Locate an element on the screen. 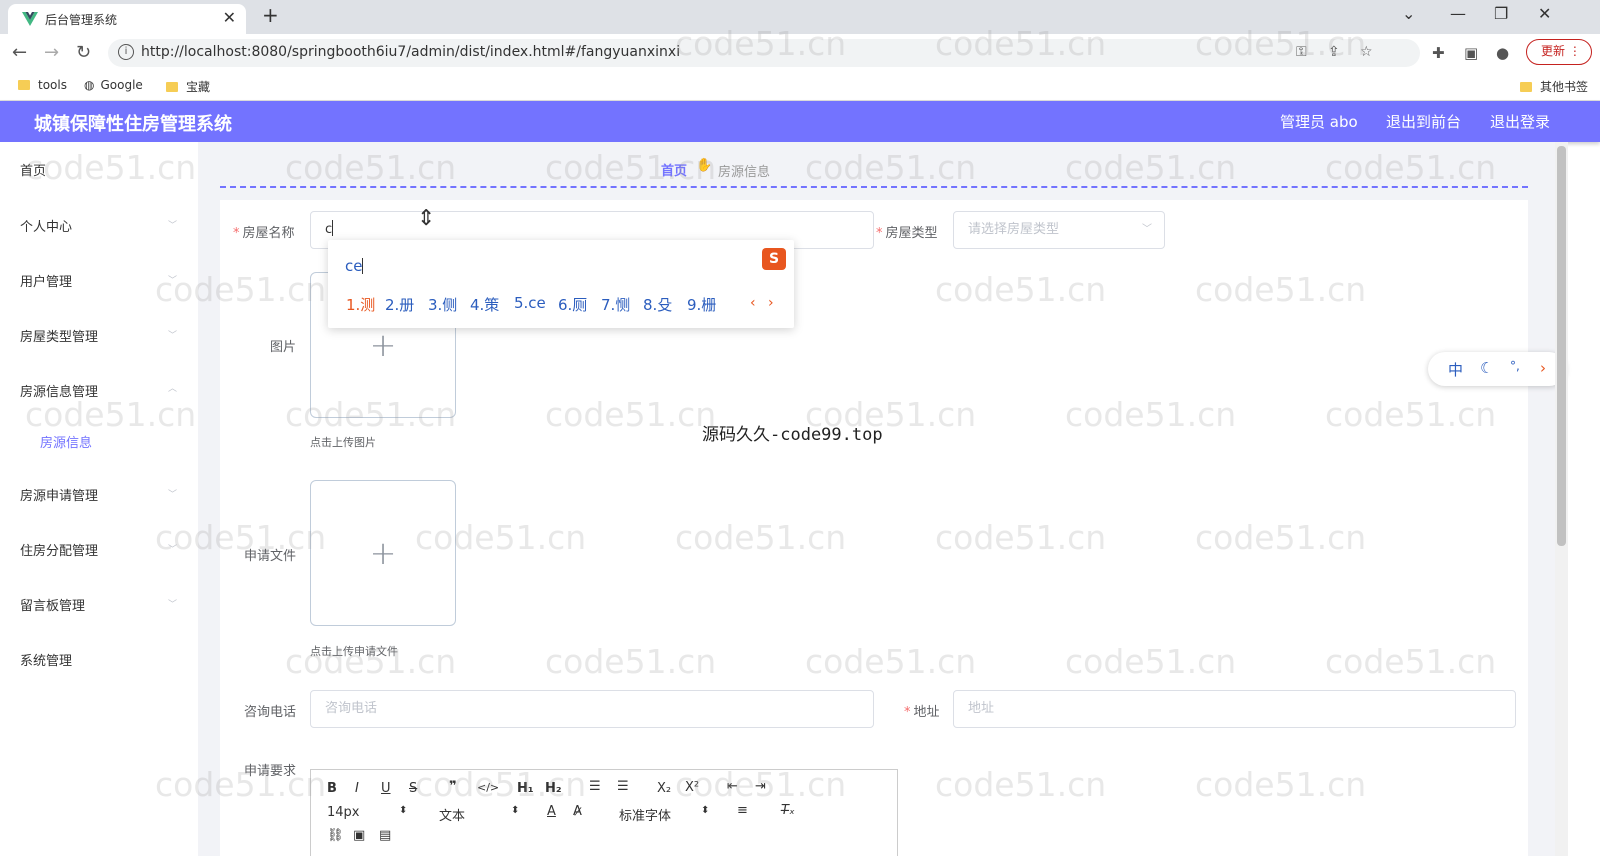  close-window-icon: ✕ is located at coordinates (1544, 13).